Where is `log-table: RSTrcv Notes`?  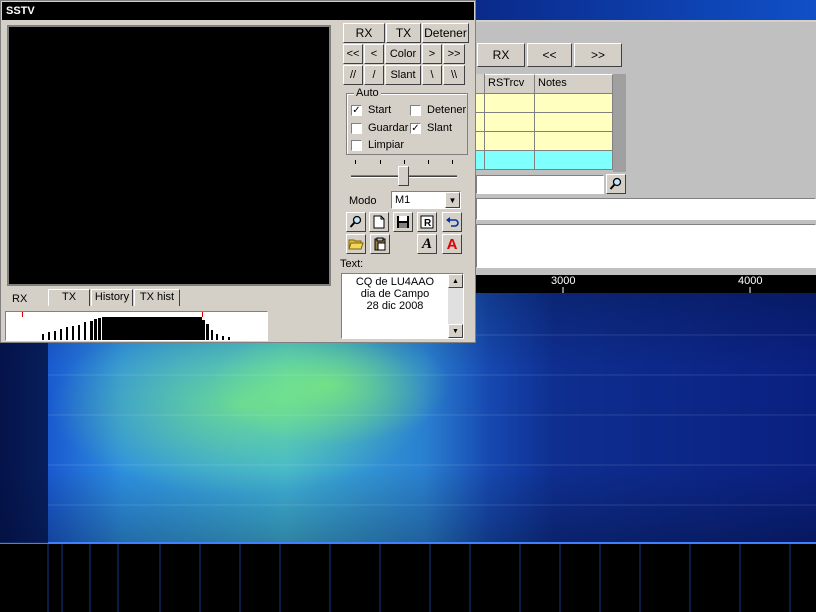
log-table: RSTrcv Notes is located at coordinates (551, 123).